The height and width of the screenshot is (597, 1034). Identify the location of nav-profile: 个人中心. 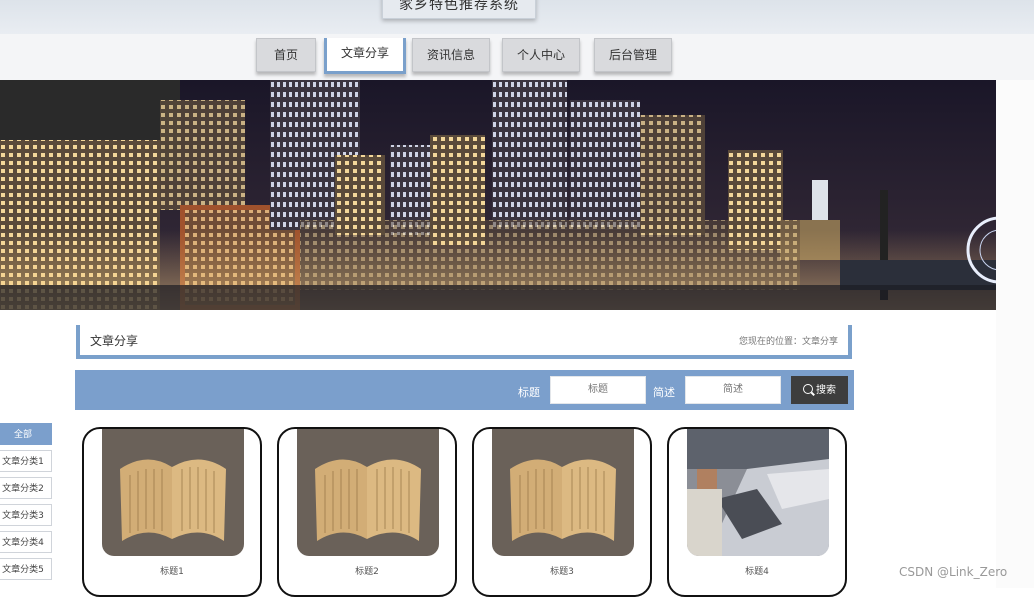
(541, 55).